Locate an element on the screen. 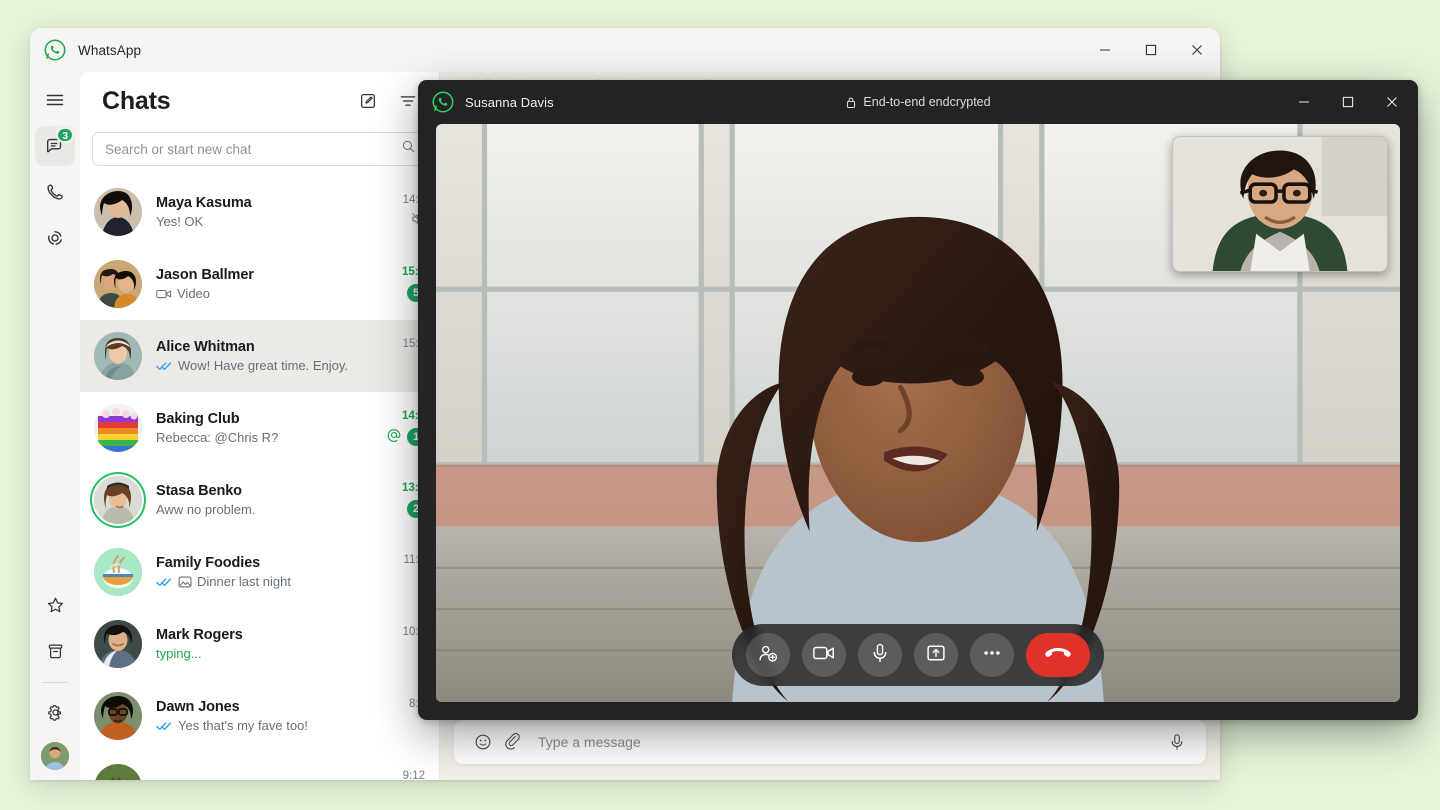  chat-list-item: Ziggy Woodley 9:12 is located at coordinates (259, 766).